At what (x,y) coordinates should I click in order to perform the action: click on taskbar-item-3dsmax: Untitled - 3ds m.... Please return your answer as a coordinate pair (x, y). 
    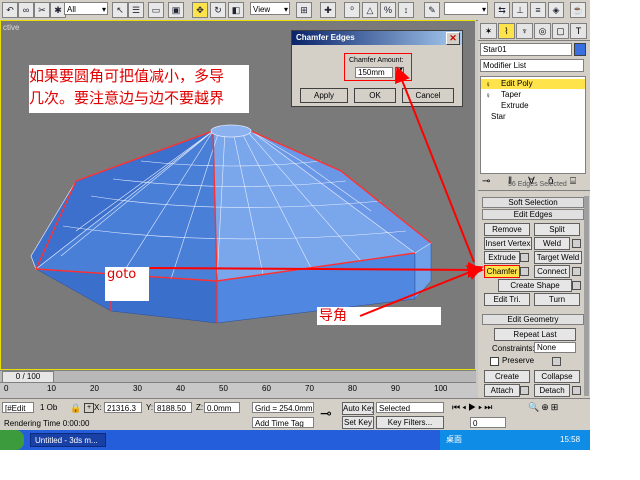
    Looking at the image, I should click on (68, 440).